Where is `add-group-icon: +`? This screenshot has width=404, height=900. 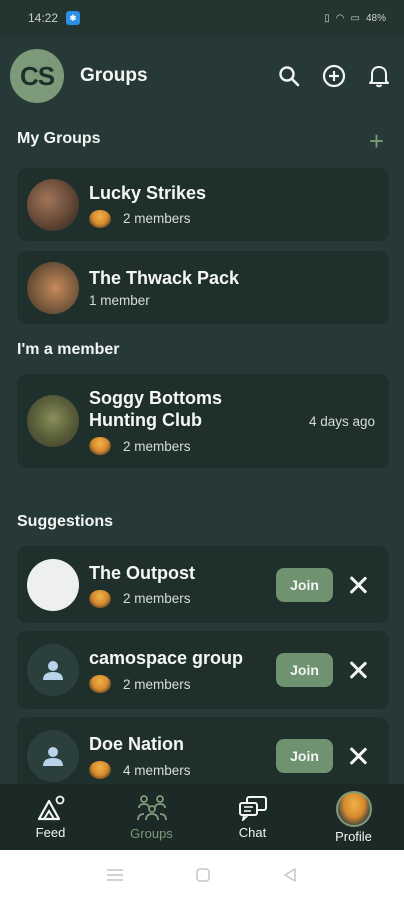
add-group-icon: + is located at coordinates (376, 141).